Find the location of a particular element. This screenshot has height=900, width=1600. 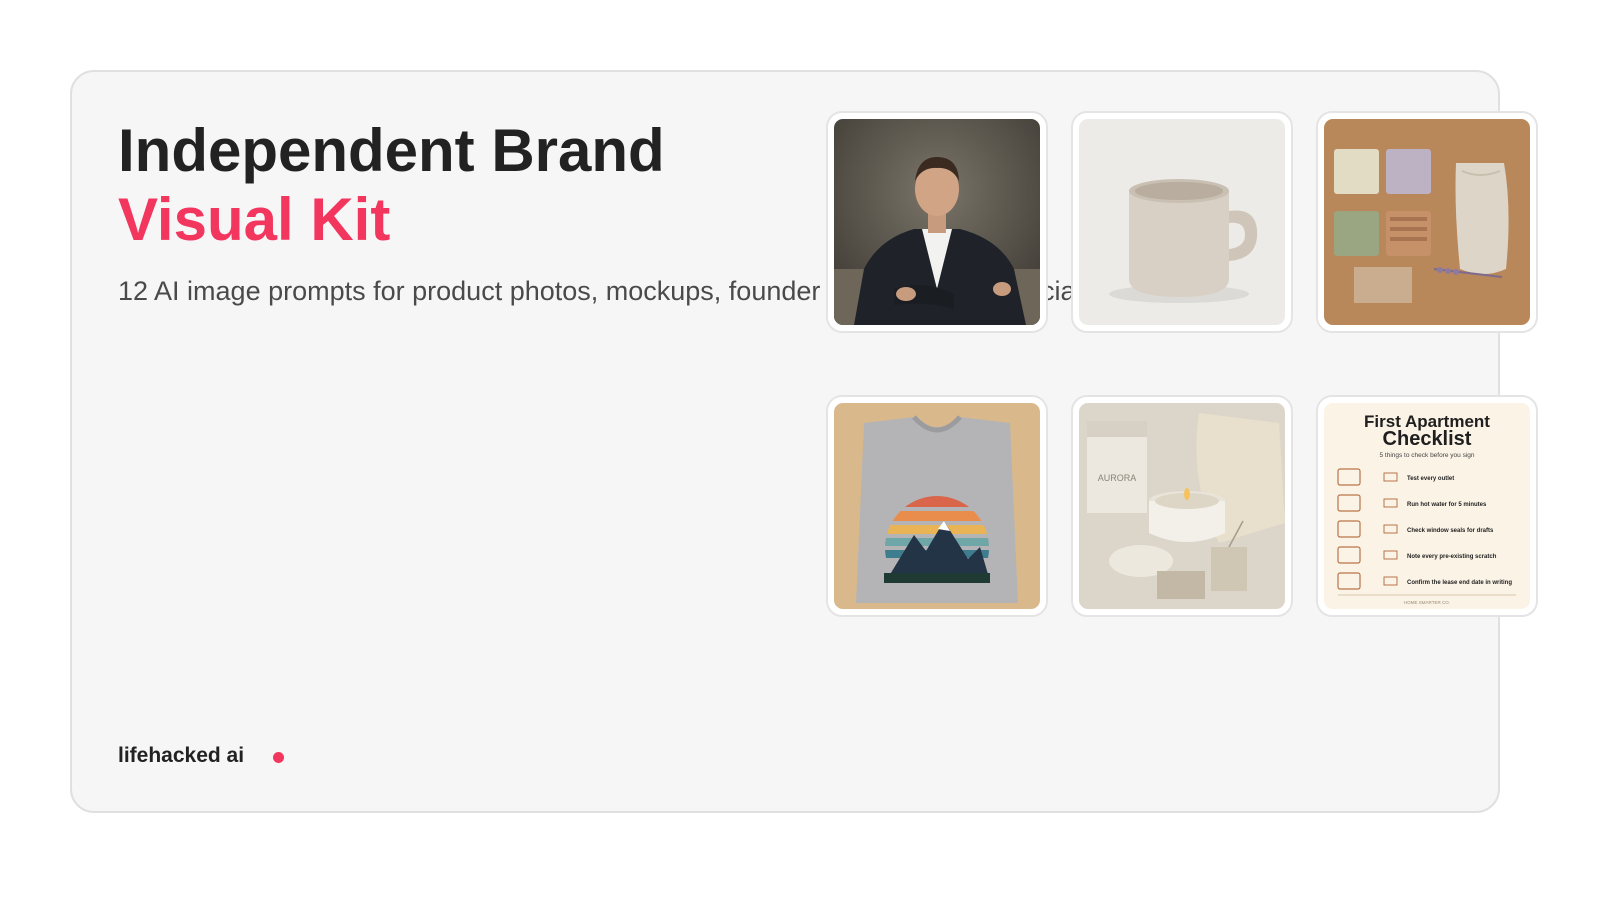

page-title-accent: Visual Kit is located at coordinates (254, 219).